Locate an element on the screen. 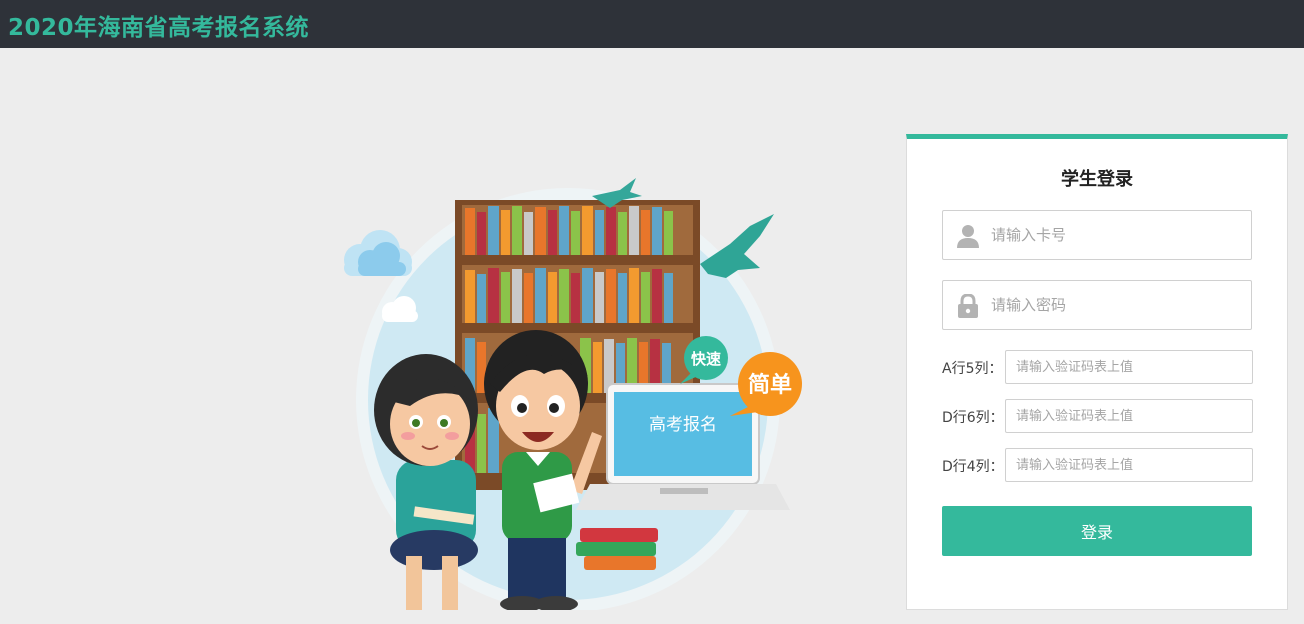 The image size is (1304, 624). captcha-row-1: A行5列： is located at coordinates (1098, 367).